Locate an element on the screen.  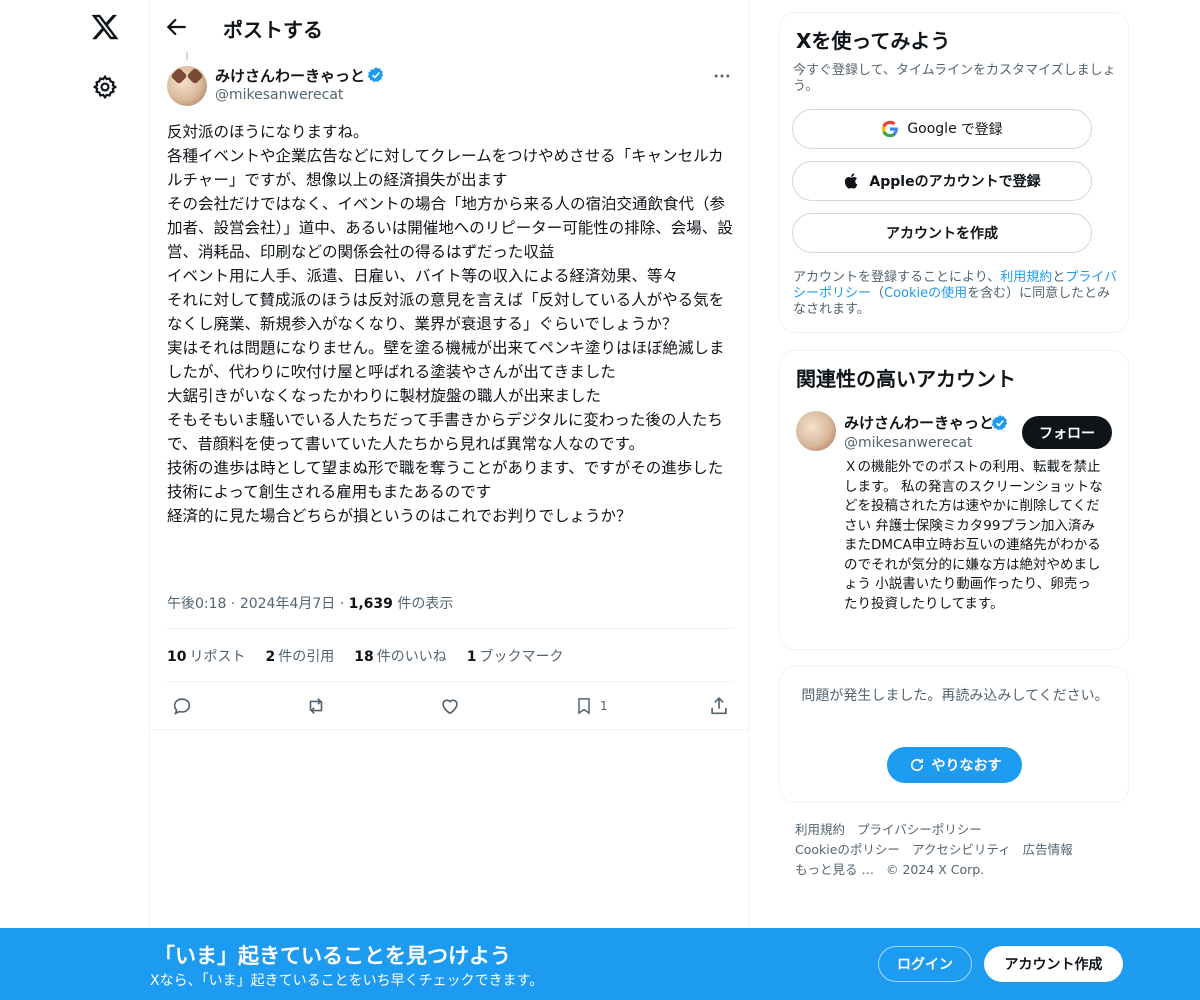
google-brand: Google is located at coordinates (932, 129).